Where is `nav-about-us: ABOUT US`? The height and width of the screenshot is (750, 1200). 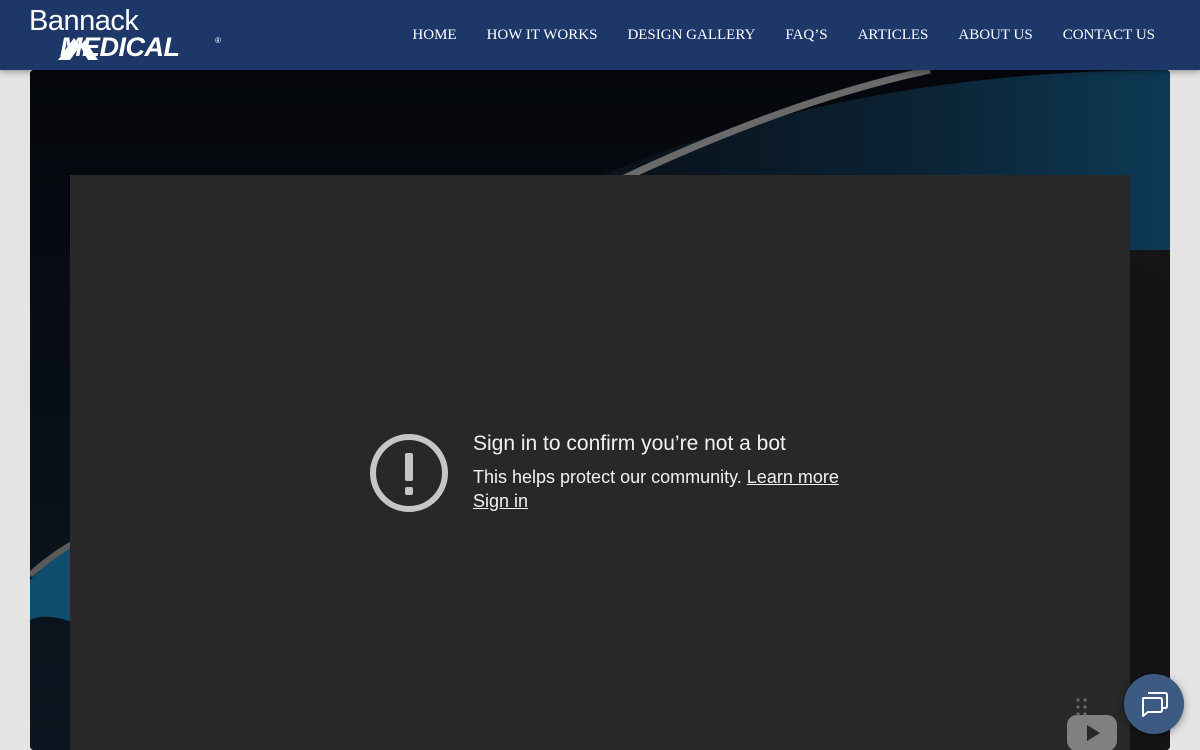
nav-about-us: ABOUT US is located at coordinates (995, 35).